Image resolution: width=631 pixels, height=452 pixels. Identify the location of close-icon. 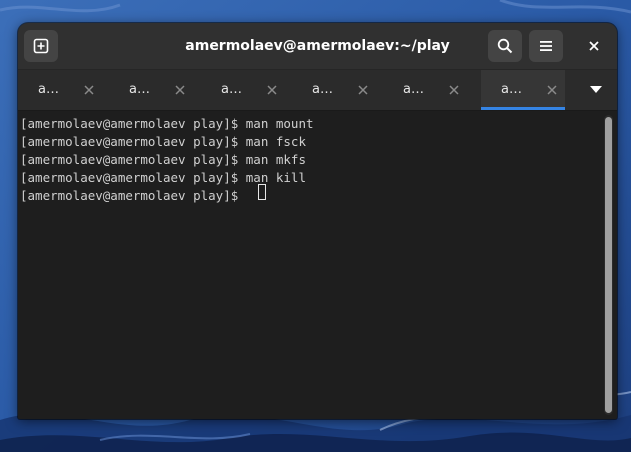
(594, 46).